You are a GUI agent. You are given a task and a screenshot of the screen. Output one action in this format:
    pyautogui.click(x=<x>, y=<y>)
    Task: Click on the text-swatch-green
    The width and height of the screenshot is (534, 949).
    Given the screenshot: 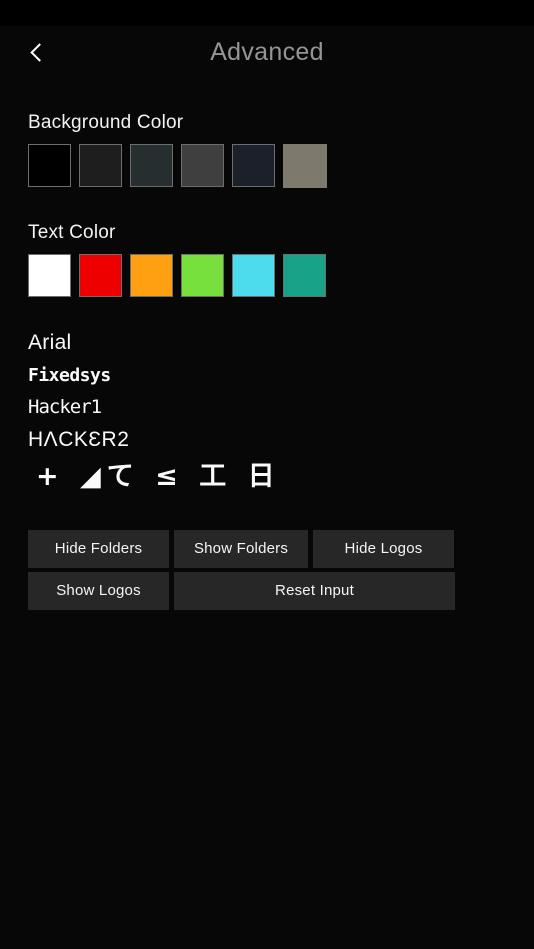 What is the action you would take?
    pyautogui.click(x=202, y=275)
    